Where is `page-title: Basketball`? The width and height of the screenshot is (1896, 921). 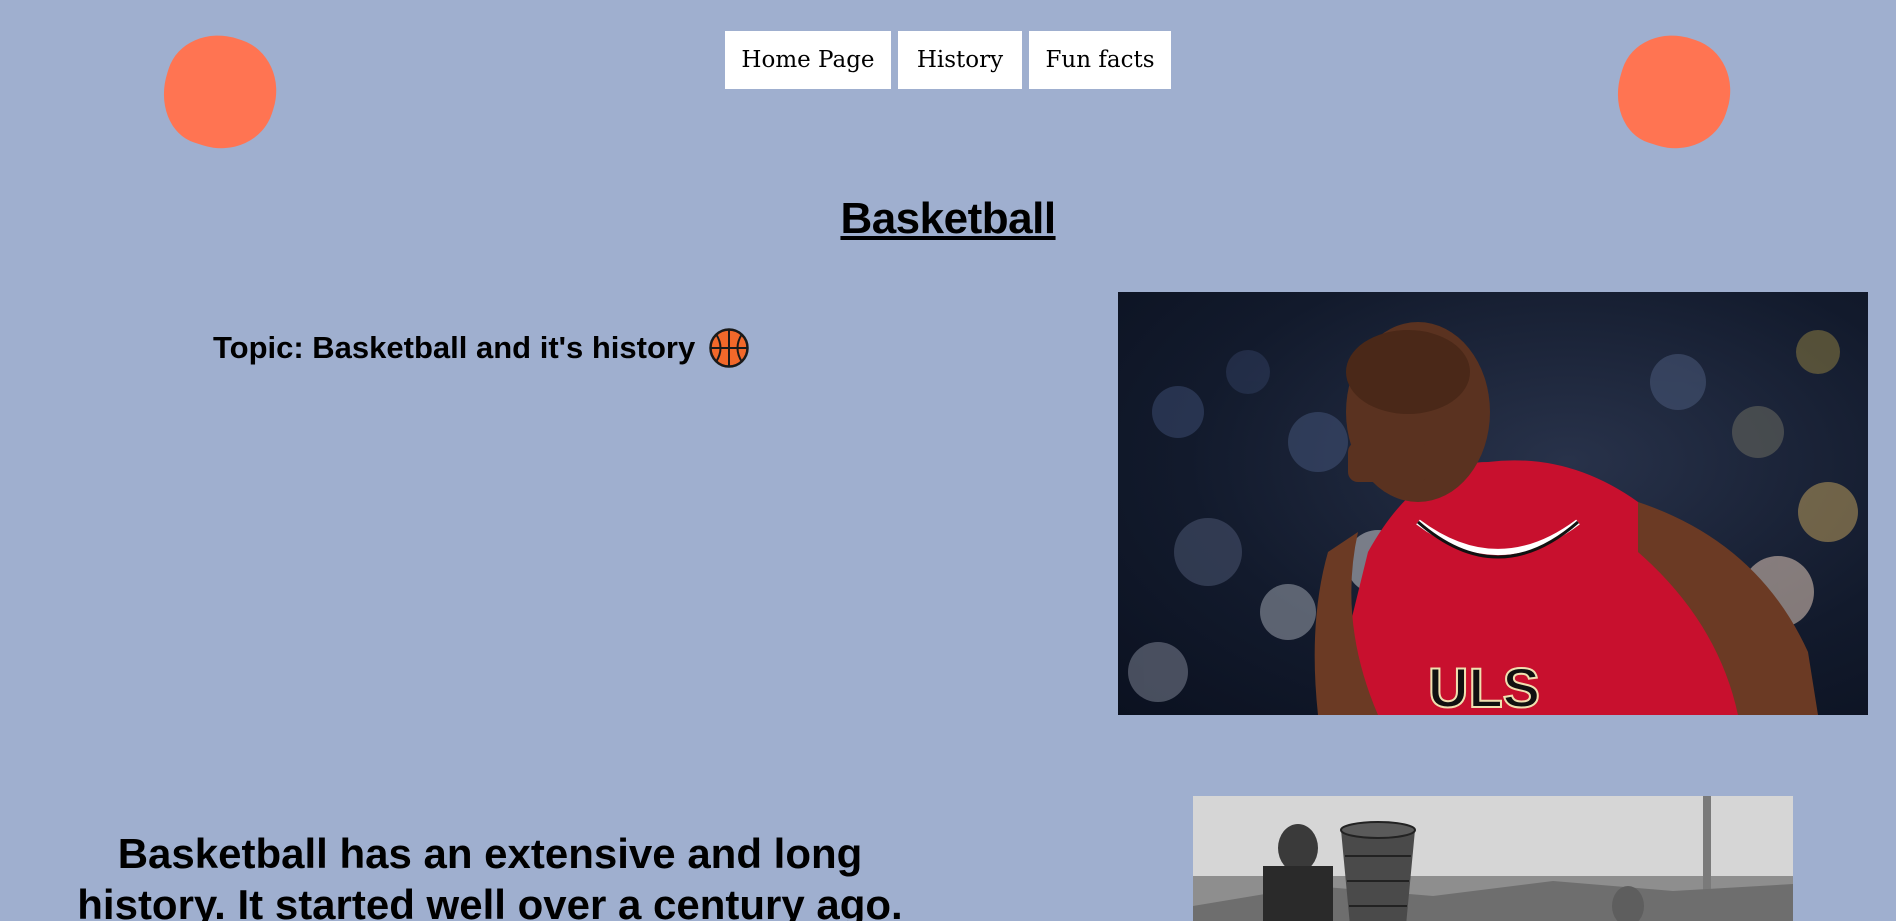 page-title: Basketball is located at coordinates (948, 218).